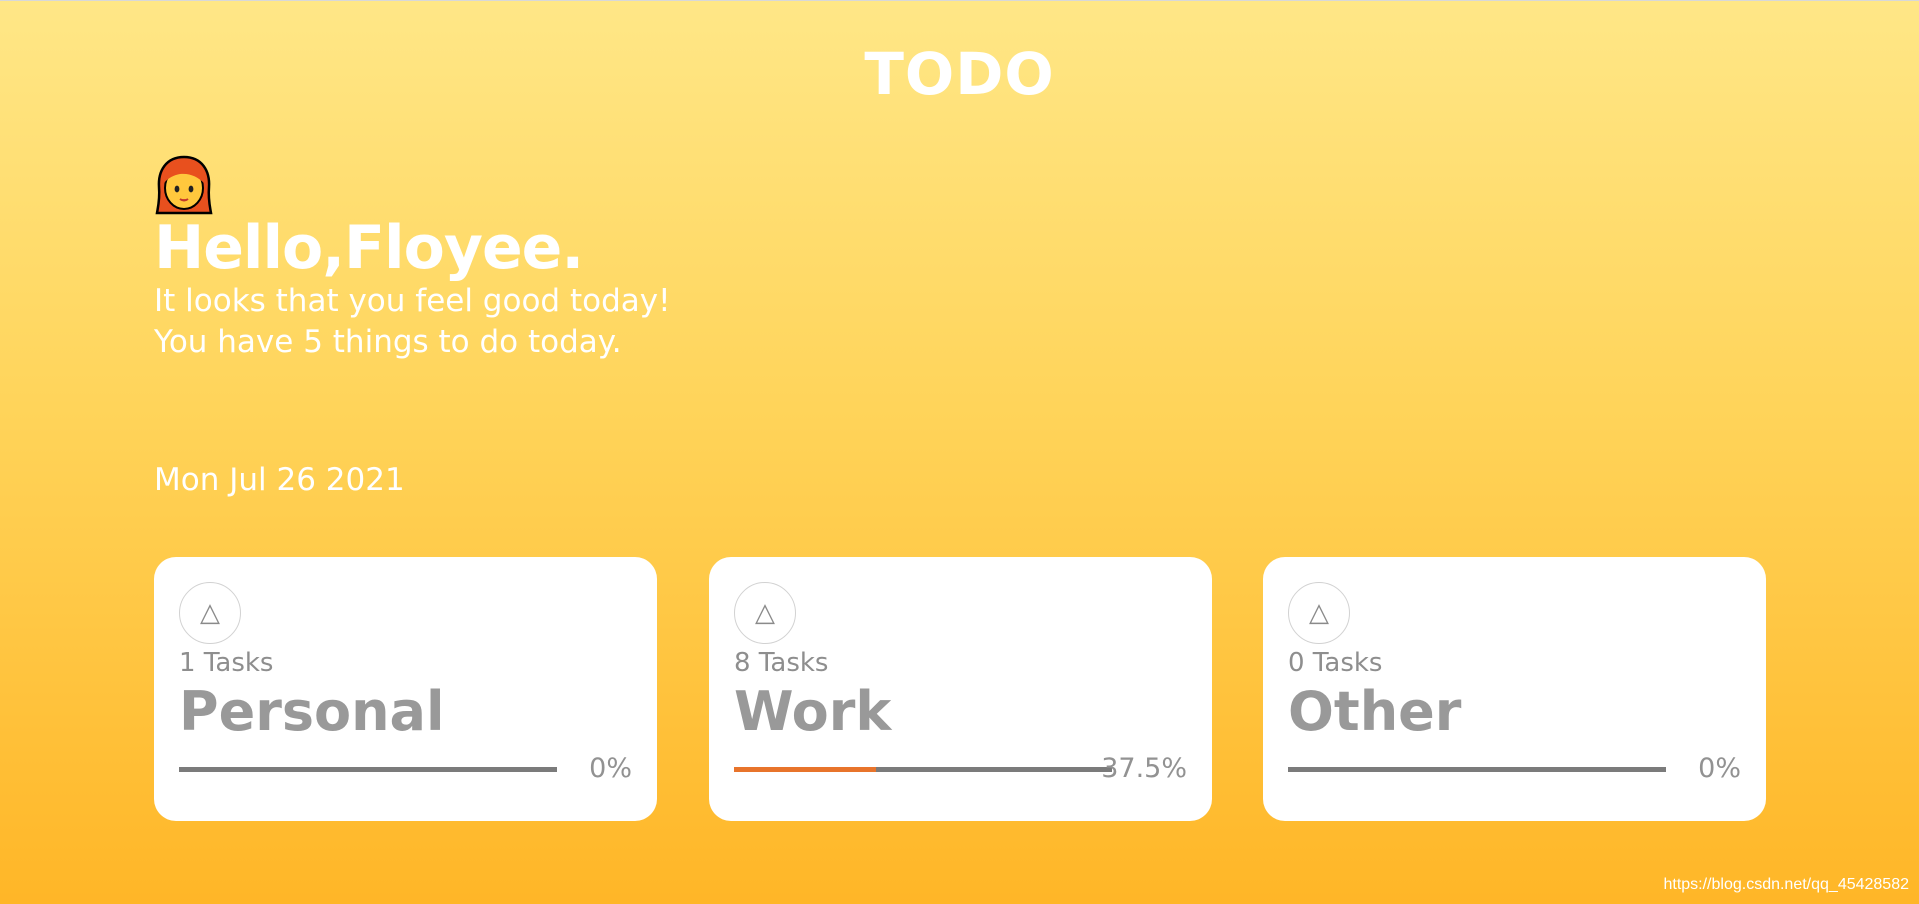 The image size is (1919, 904). I want to click on app-title: TODO, so click(959, 74).